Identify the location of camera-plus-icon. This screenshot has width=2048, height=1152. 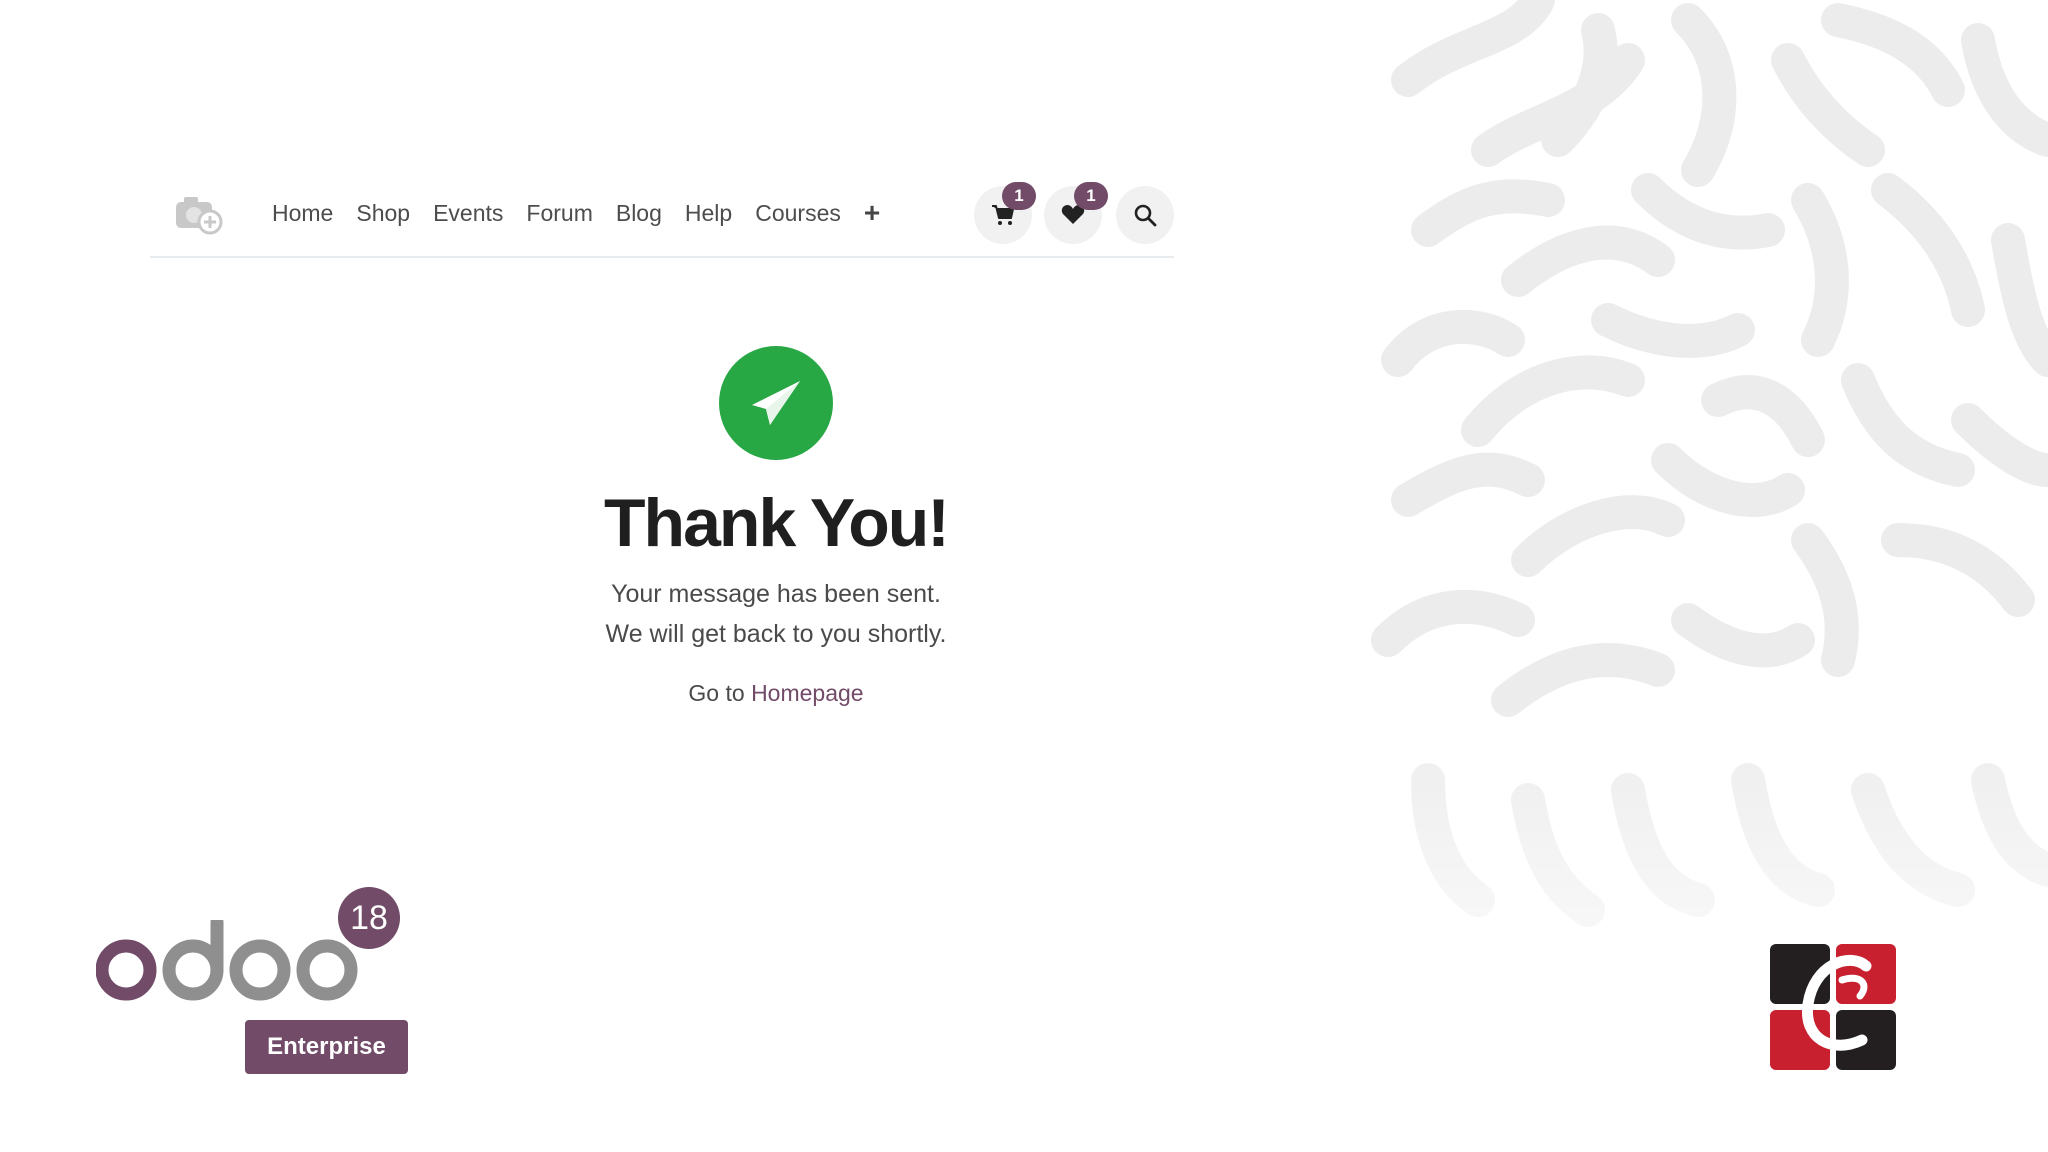
(199, 215).